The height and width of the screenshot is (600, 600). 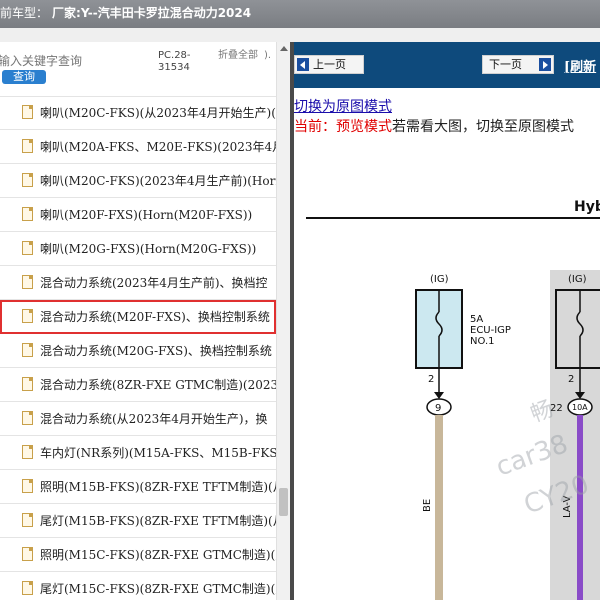 What do you see at coordinates (438, 408) in the screenshot?
I see `fuse1-conn: 9` at bounding box center [438, 408].